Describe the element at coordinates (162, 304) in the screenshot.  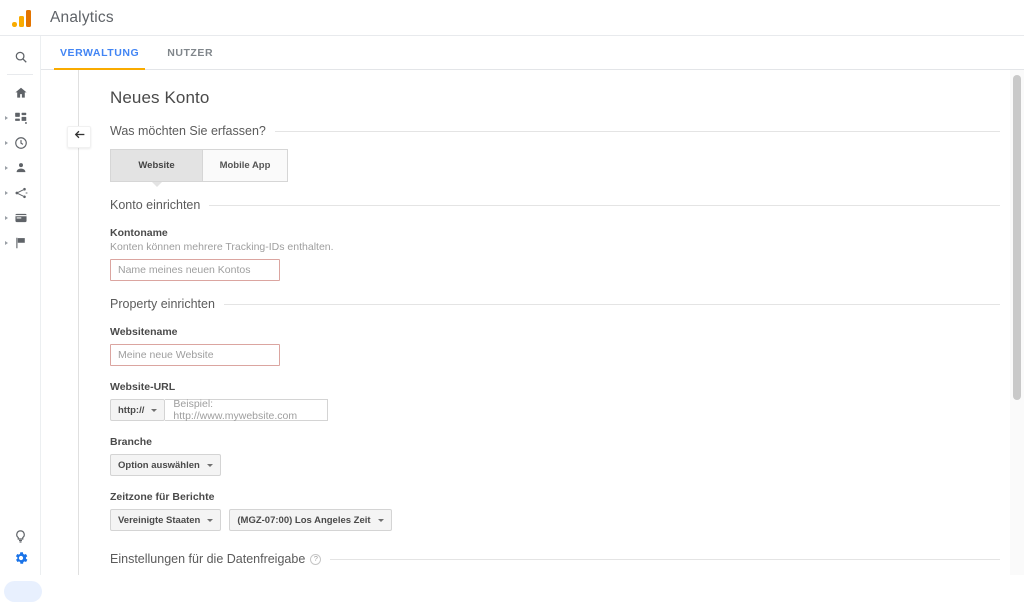
I see `property-heading-label: Property einrichten` at that location.